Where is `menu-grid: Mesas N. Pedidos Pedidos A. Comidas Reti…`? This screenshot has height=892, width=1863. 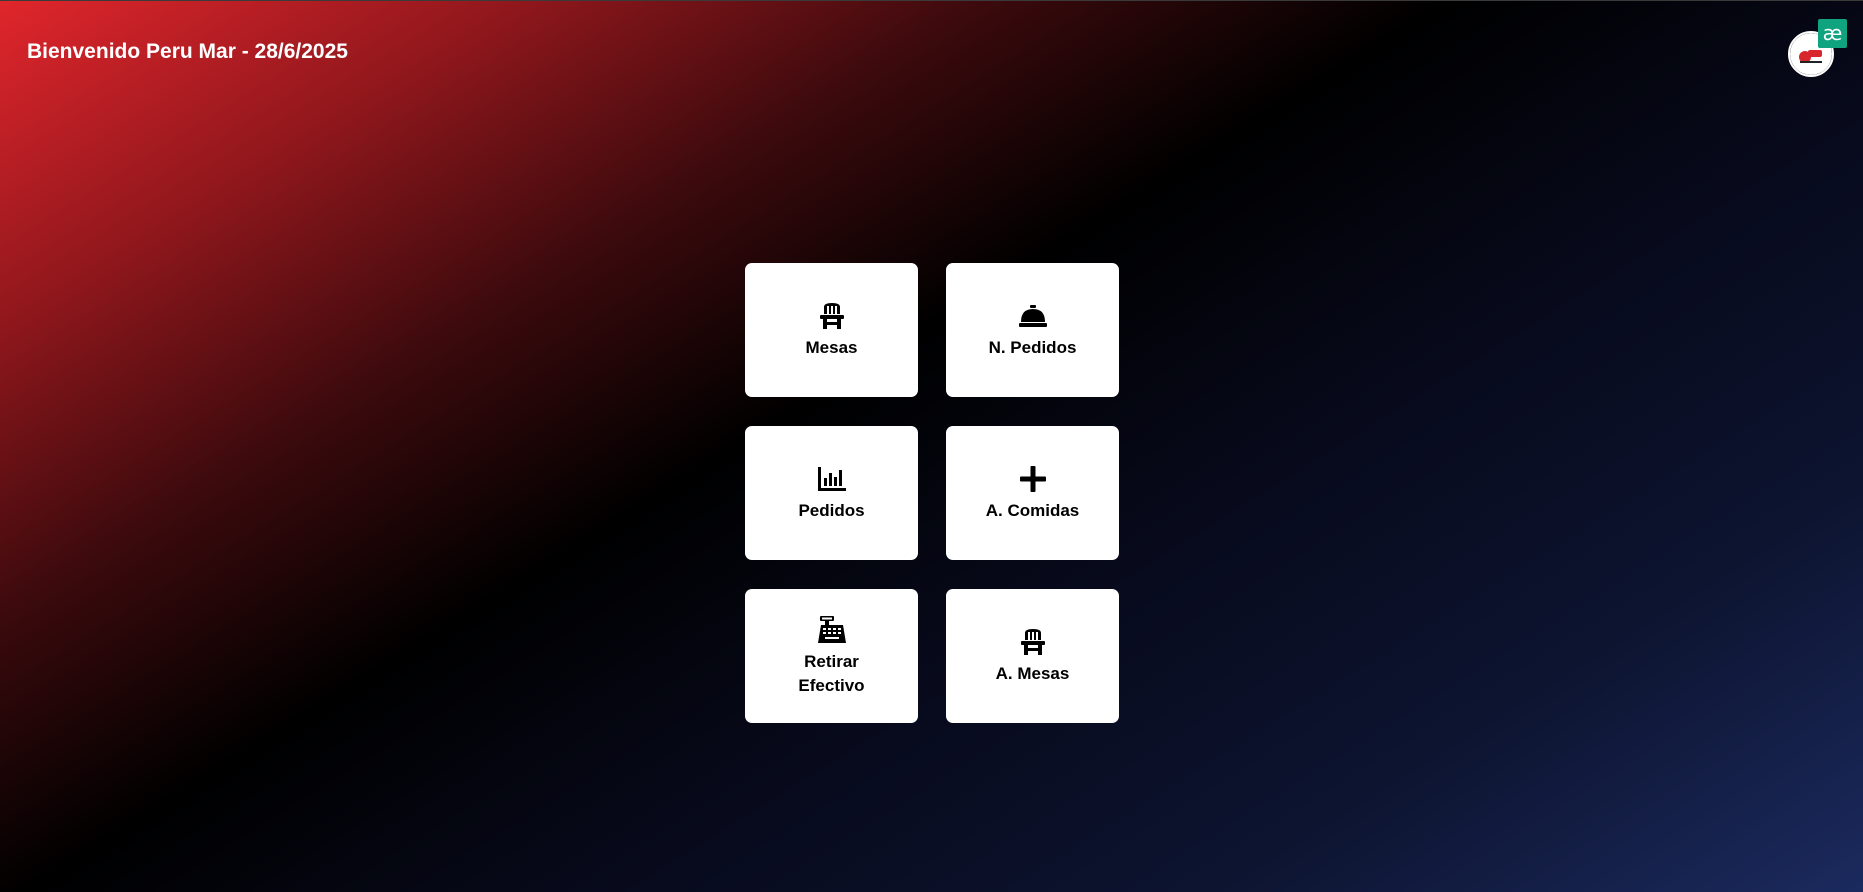
menu-grid: Mesas N. Pedidos Pedidos A. Comidas Reti… is located at coordinates (932, 493).